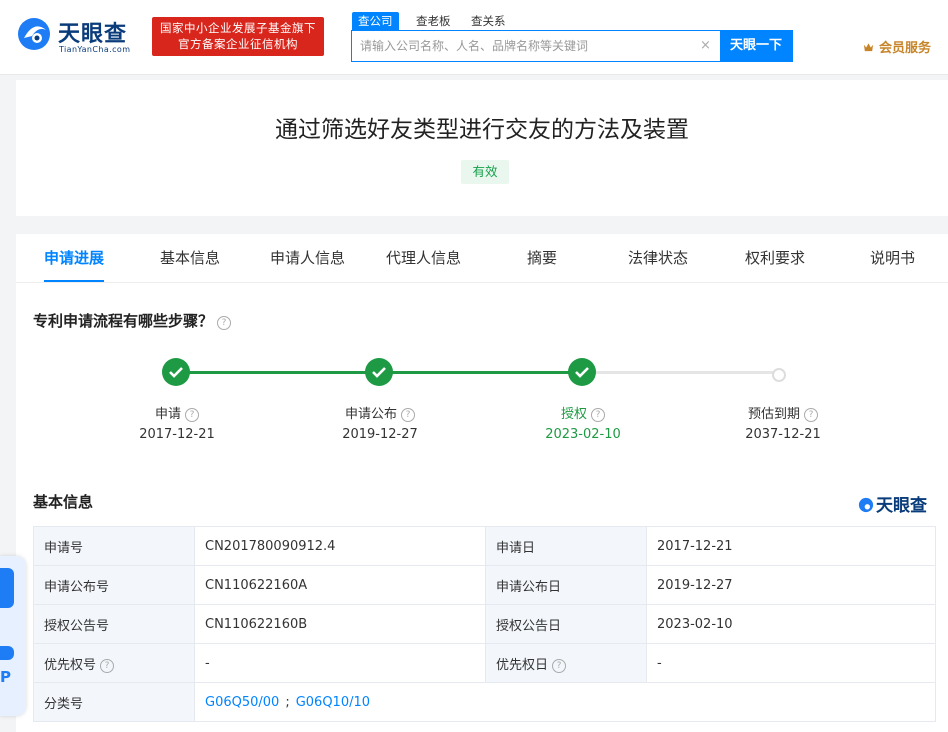  Describe the element at coordinates (488, 21) in the screenshot. I see `search-tab-relation: 查关系` at that location.